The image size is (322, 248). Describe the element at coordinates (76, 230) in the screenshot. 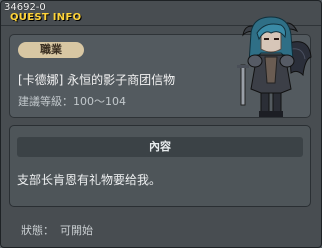

I see `status-value: 可開始` at that location.